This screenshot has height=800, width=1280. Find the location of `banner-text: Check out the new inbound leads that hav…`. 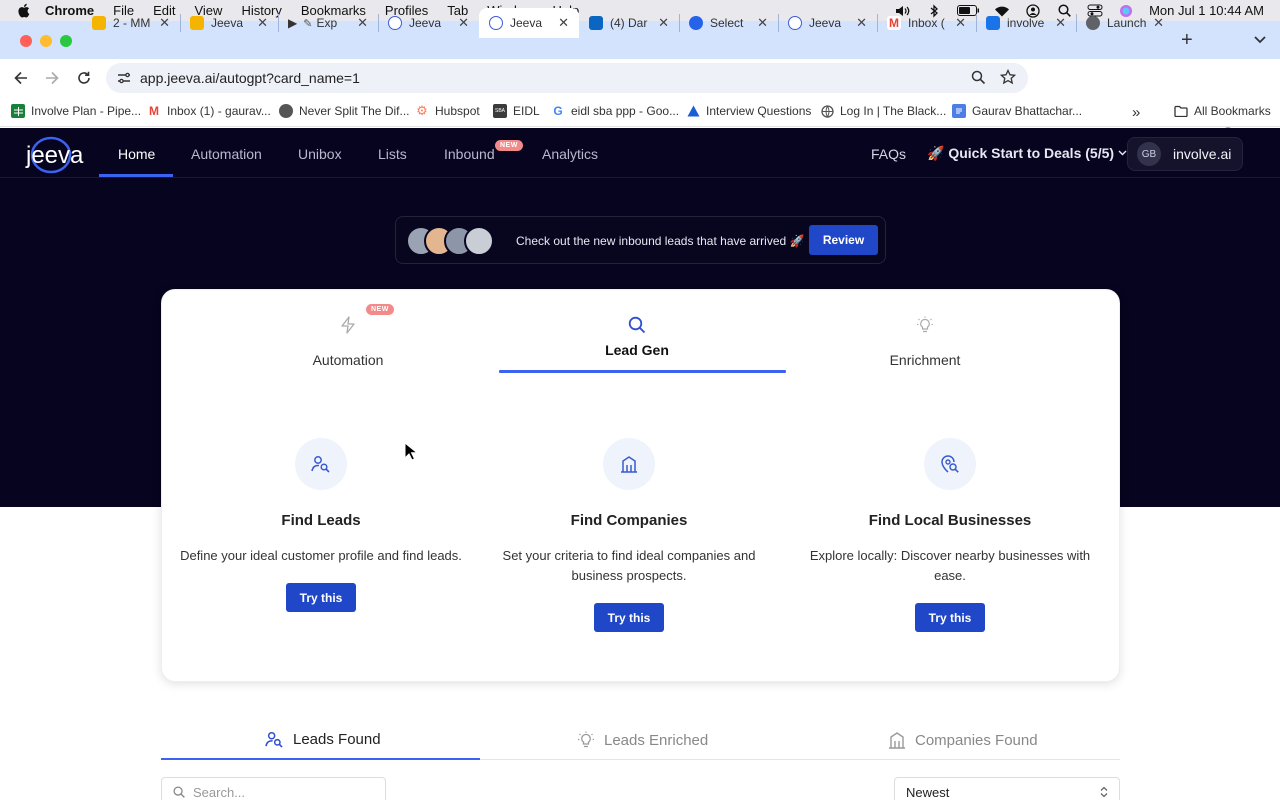

banner-text: Check out the new inbound leads that hav… is located at coordinates (660, 241).